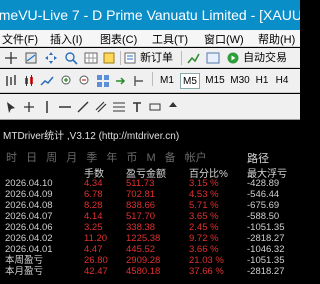 This screenshot has height=284, width=320. I want to click on row-pnl: 838.66, so click(141, 205).